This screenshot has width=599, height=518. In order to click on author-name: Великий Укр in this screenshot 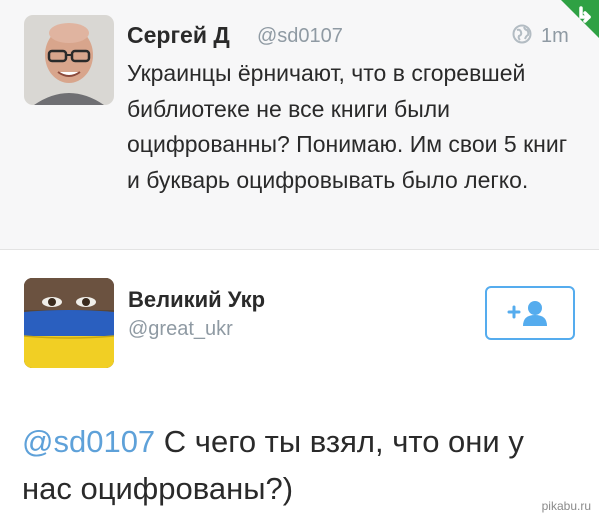, I will do `click(196, 300)`.